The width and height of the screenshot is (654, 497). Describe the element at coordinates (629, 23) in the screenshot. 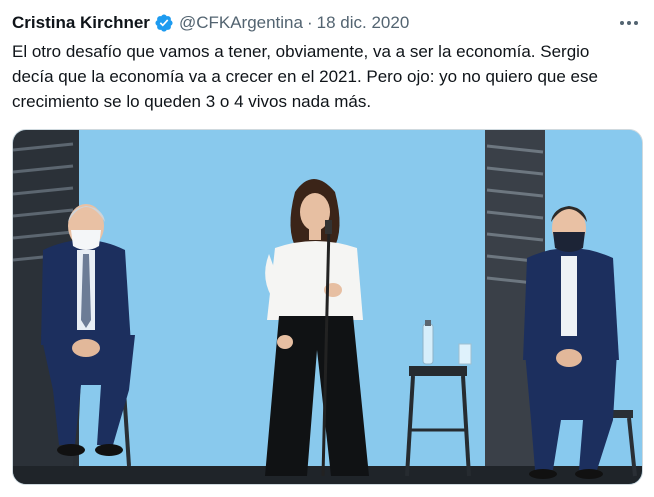

I see `more-dots-icon` at that location.